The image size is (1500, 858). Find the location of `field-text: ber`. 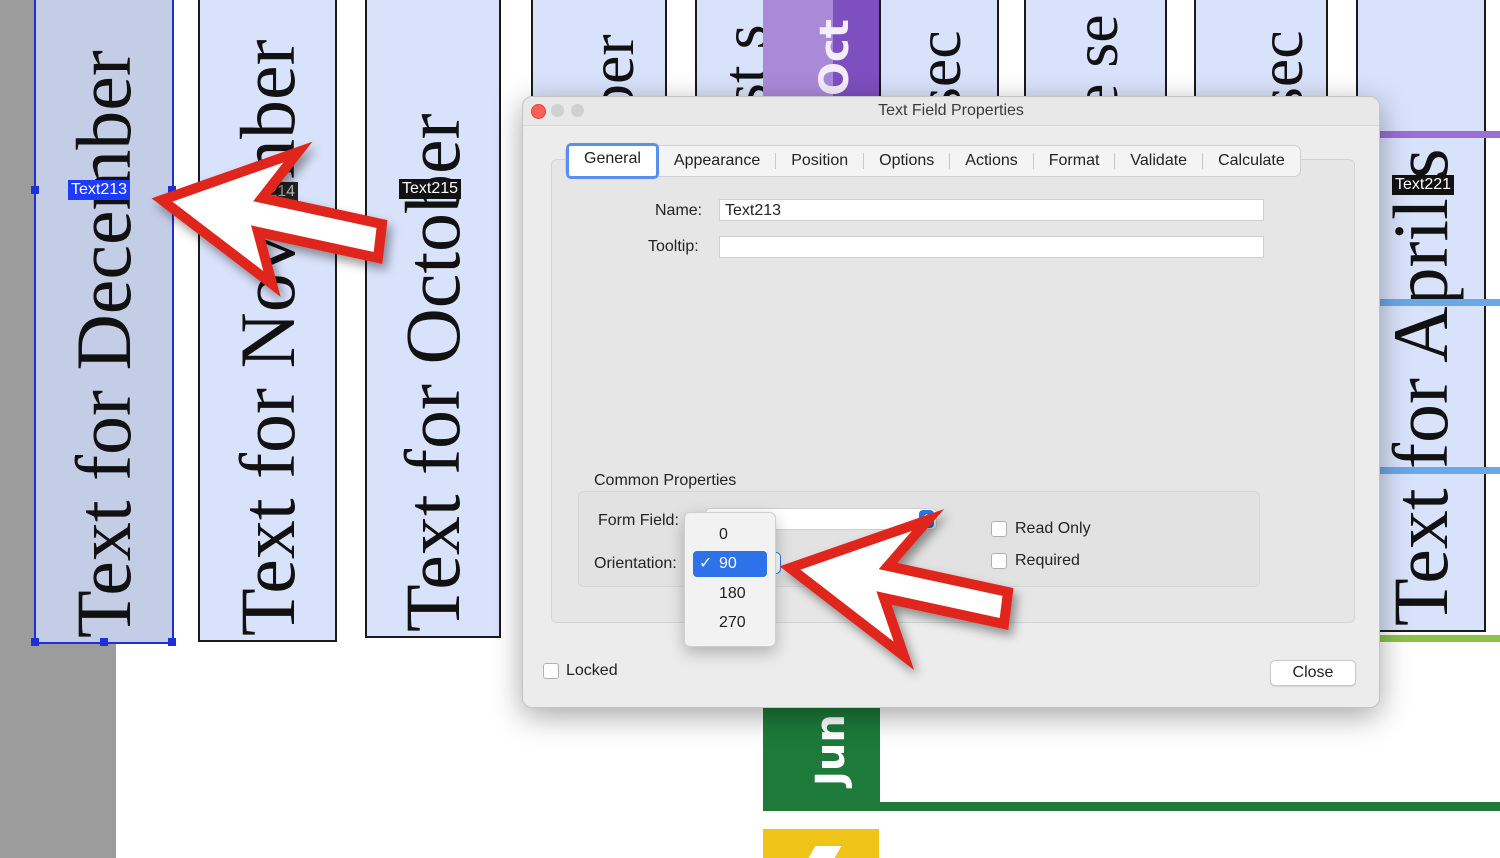

field-text: ber is located at coordinates (612, 67).